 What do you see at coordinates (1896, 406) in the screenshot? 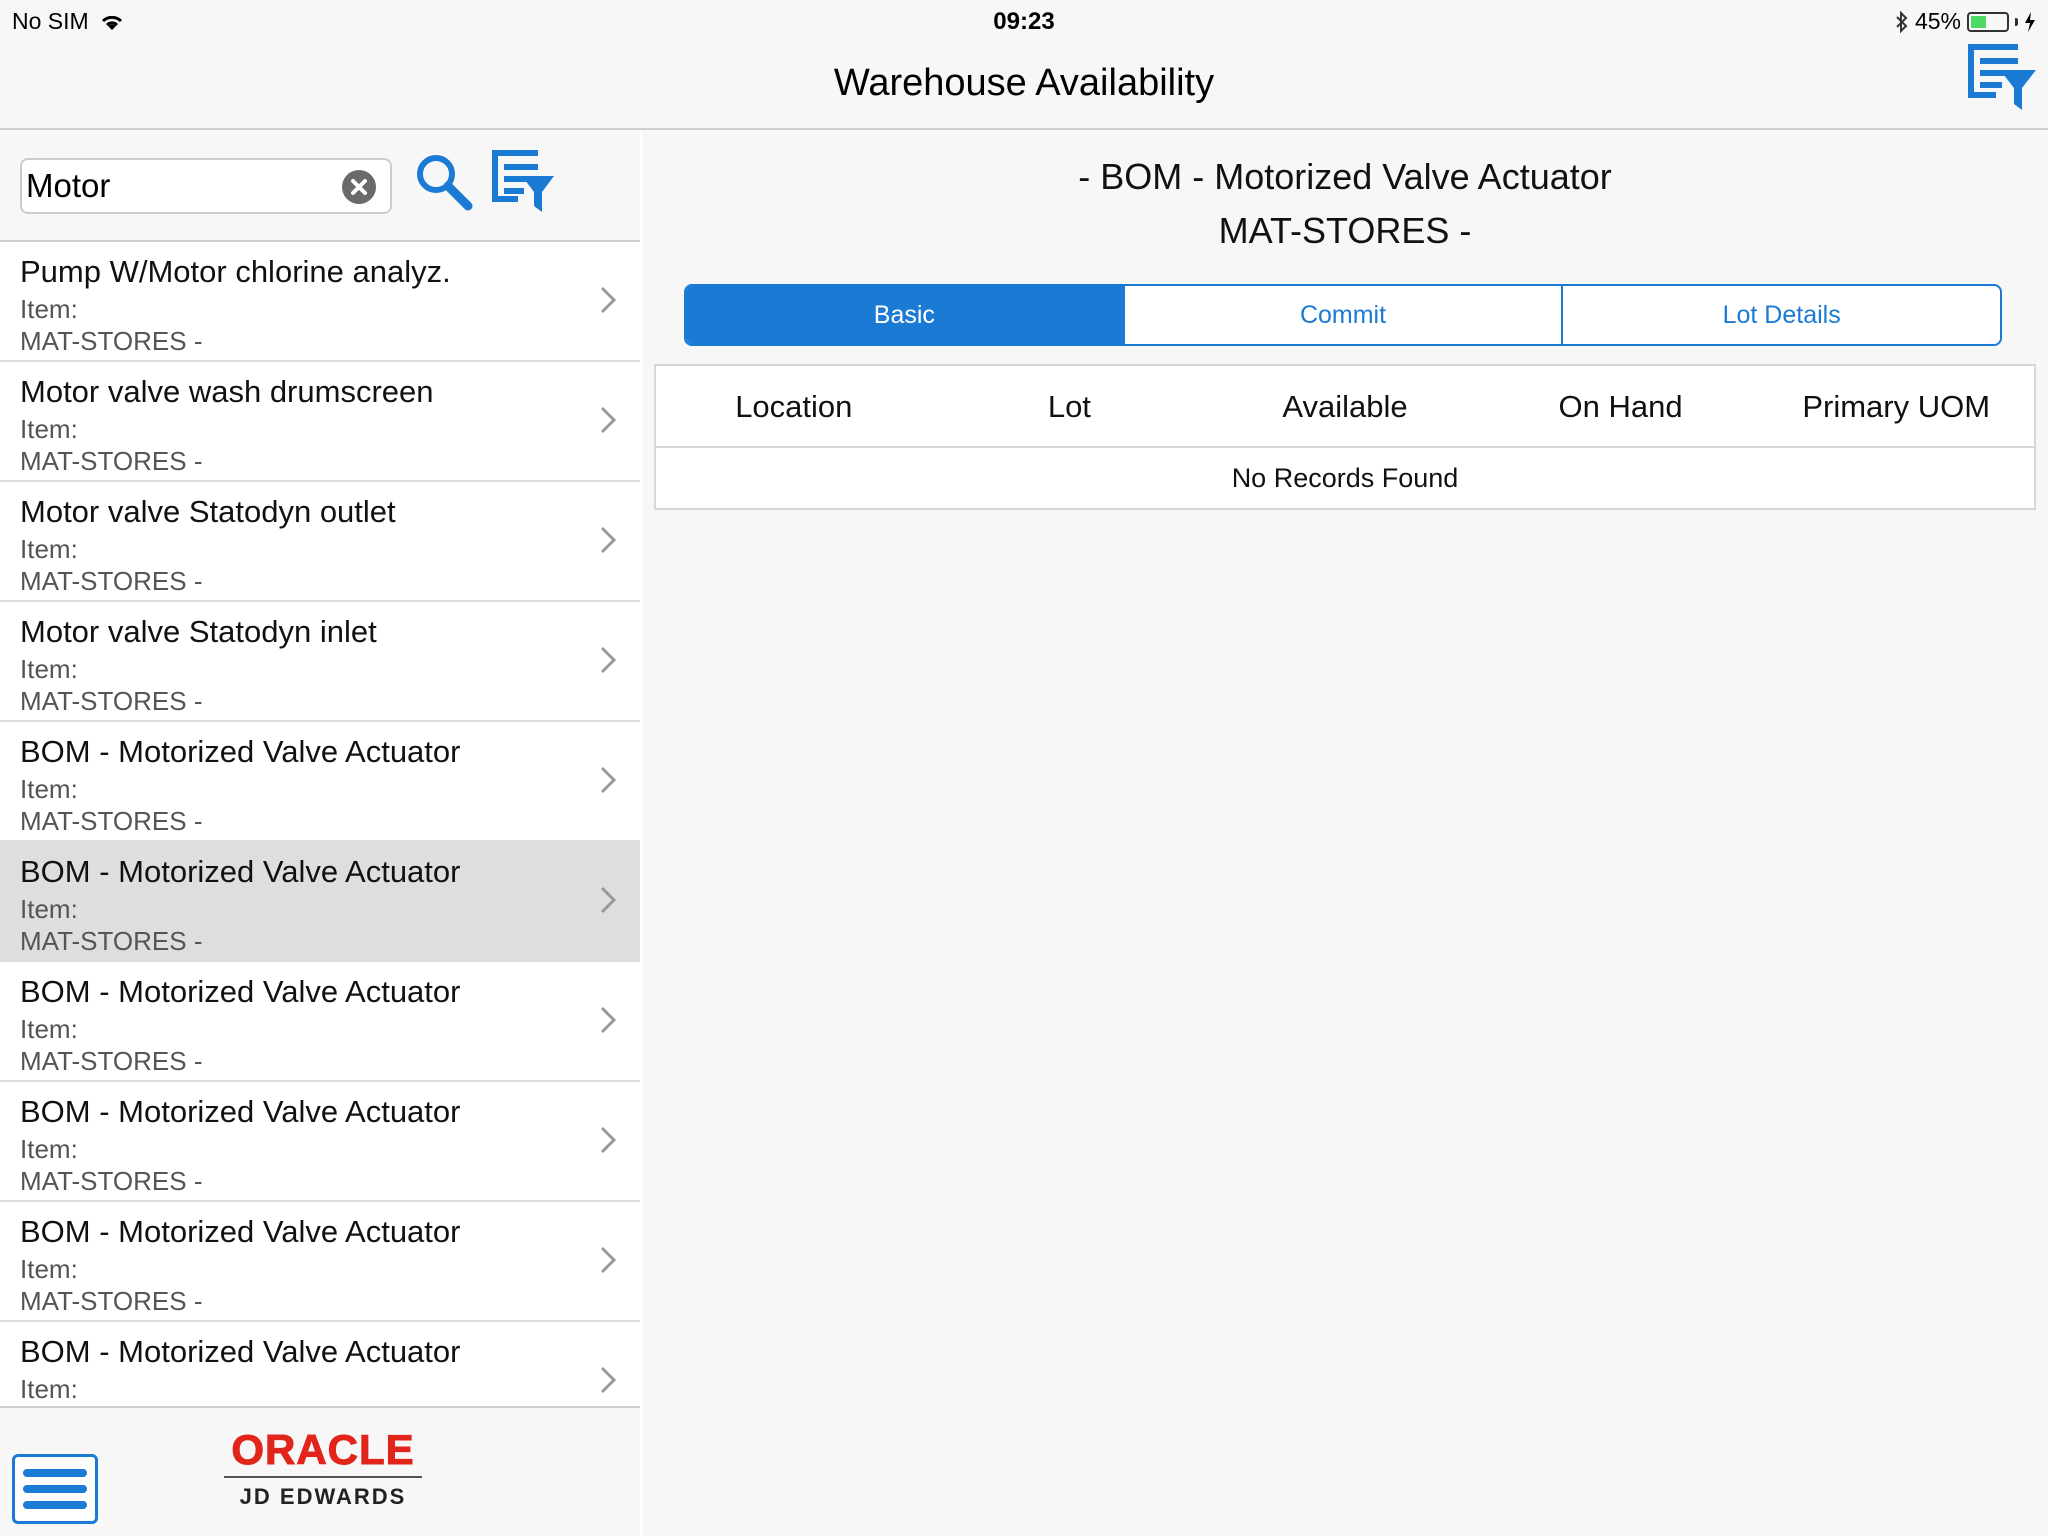
I see `column-header-primary-uom: Primary UOM` at bounding box center [1896, 406].